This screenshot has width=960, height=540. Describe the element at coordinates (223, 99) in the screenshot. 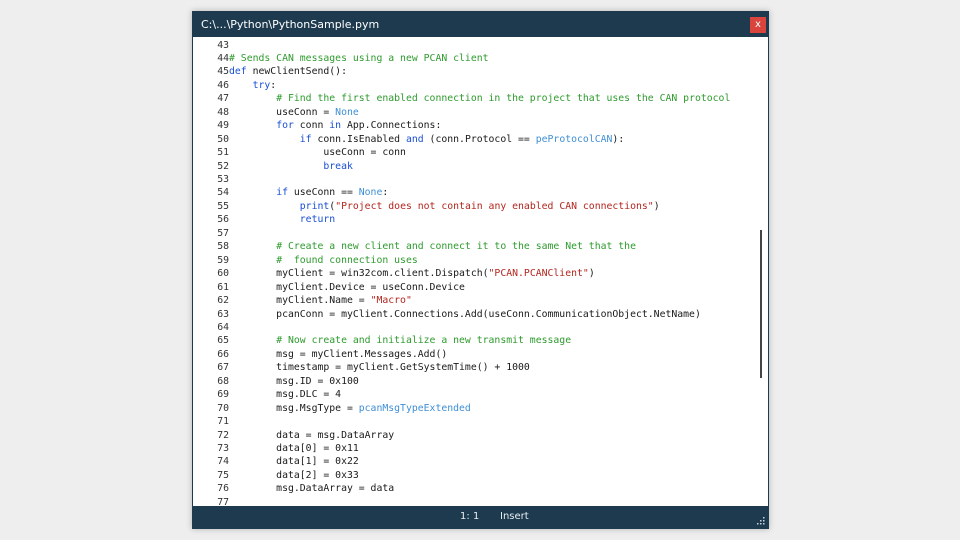

I see `line-number: 47` at that location.